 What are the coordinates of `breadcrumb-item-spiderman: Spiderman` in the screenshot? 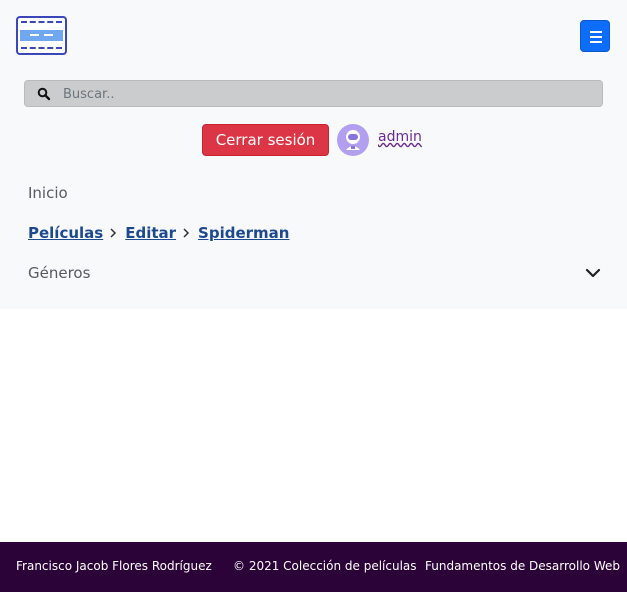 It's located at (243, 233).